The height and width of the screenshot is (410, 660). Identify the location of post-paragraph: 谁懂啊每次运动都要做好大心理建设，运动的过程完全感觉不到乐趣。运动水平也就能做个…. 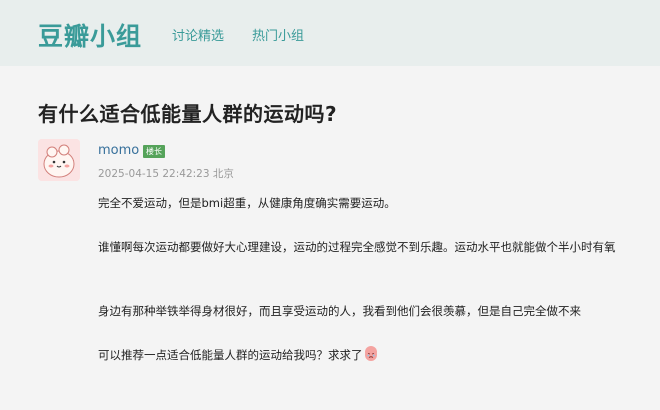
(357, 247).